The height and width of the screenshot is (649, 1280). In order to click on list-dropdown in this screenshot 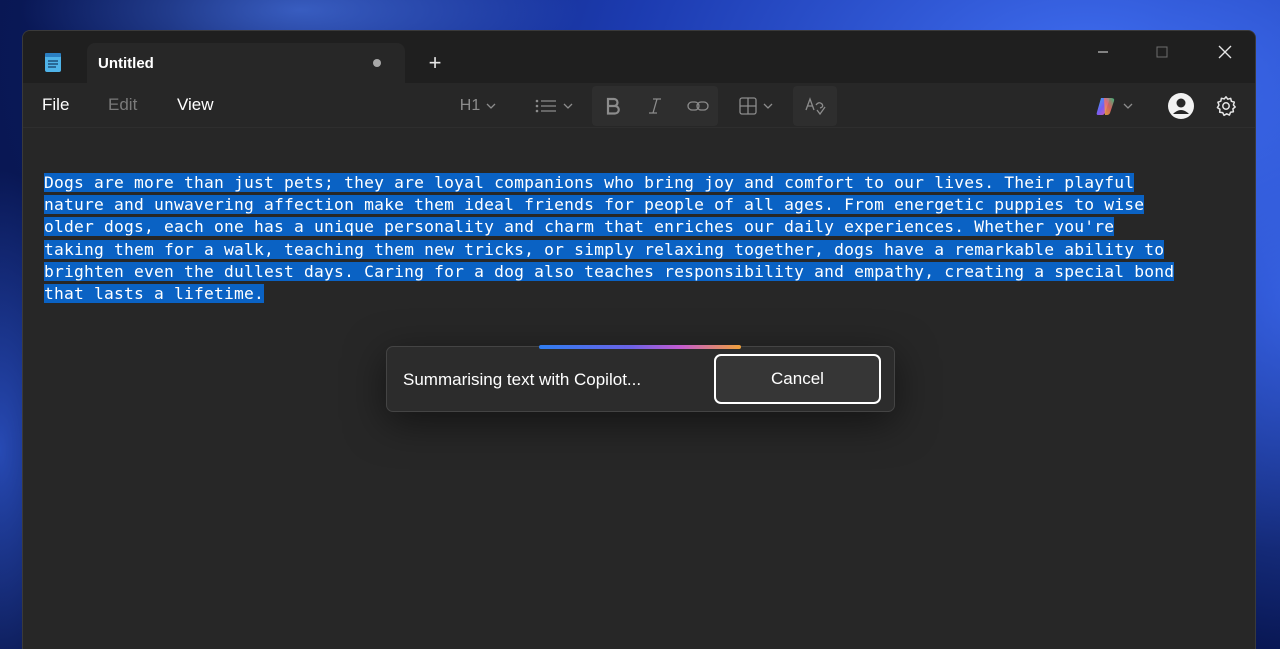, I will do `click(554, 106)`.